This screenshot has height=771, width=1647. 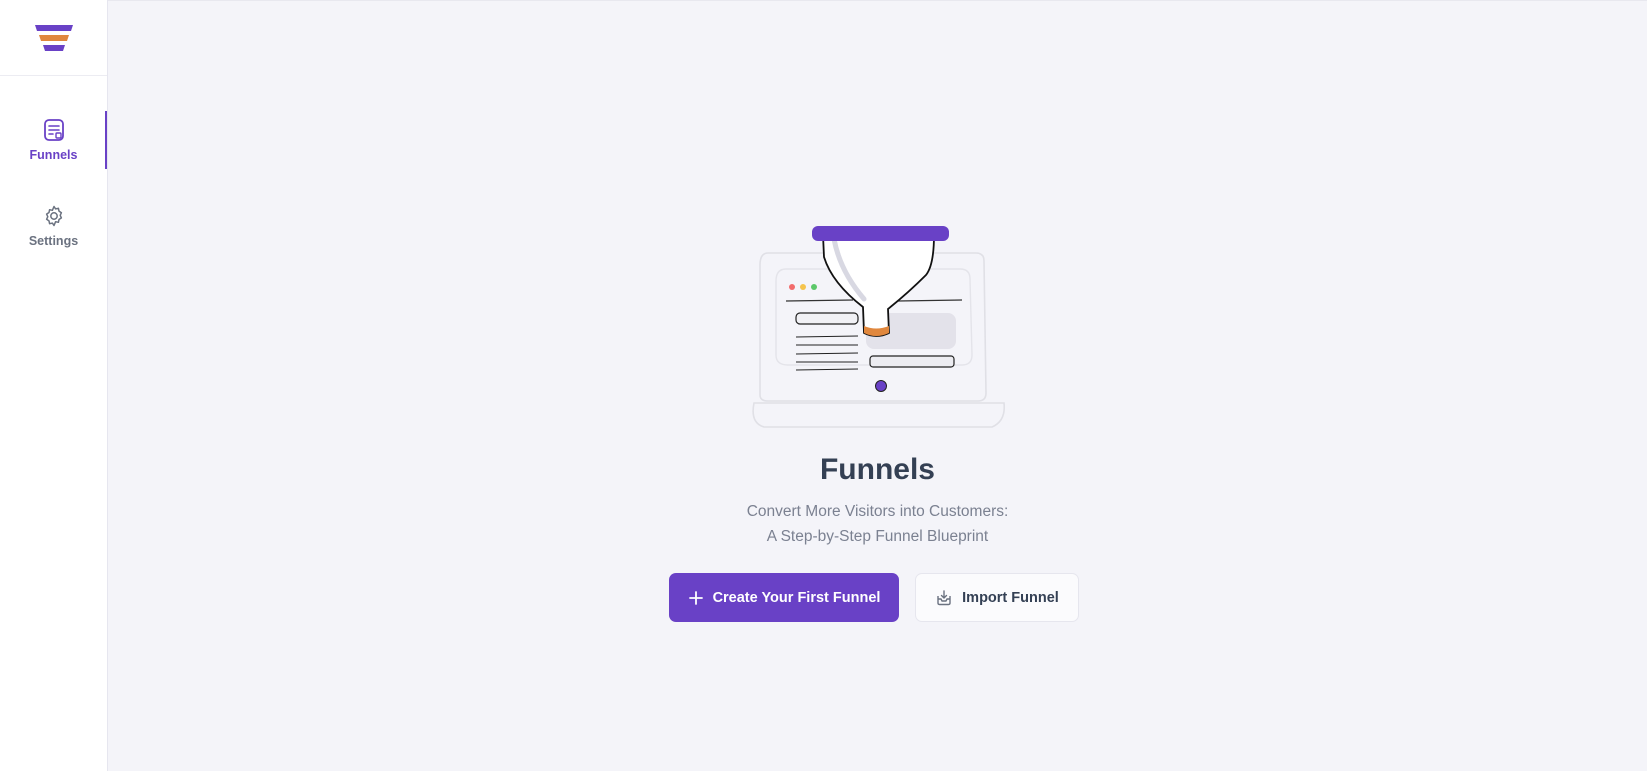 What do you see at coordinates (796, 597) in the screenshot?
I see `create-first-funnel-label: Create Your First Funnel` at bounding box center [796, 597].